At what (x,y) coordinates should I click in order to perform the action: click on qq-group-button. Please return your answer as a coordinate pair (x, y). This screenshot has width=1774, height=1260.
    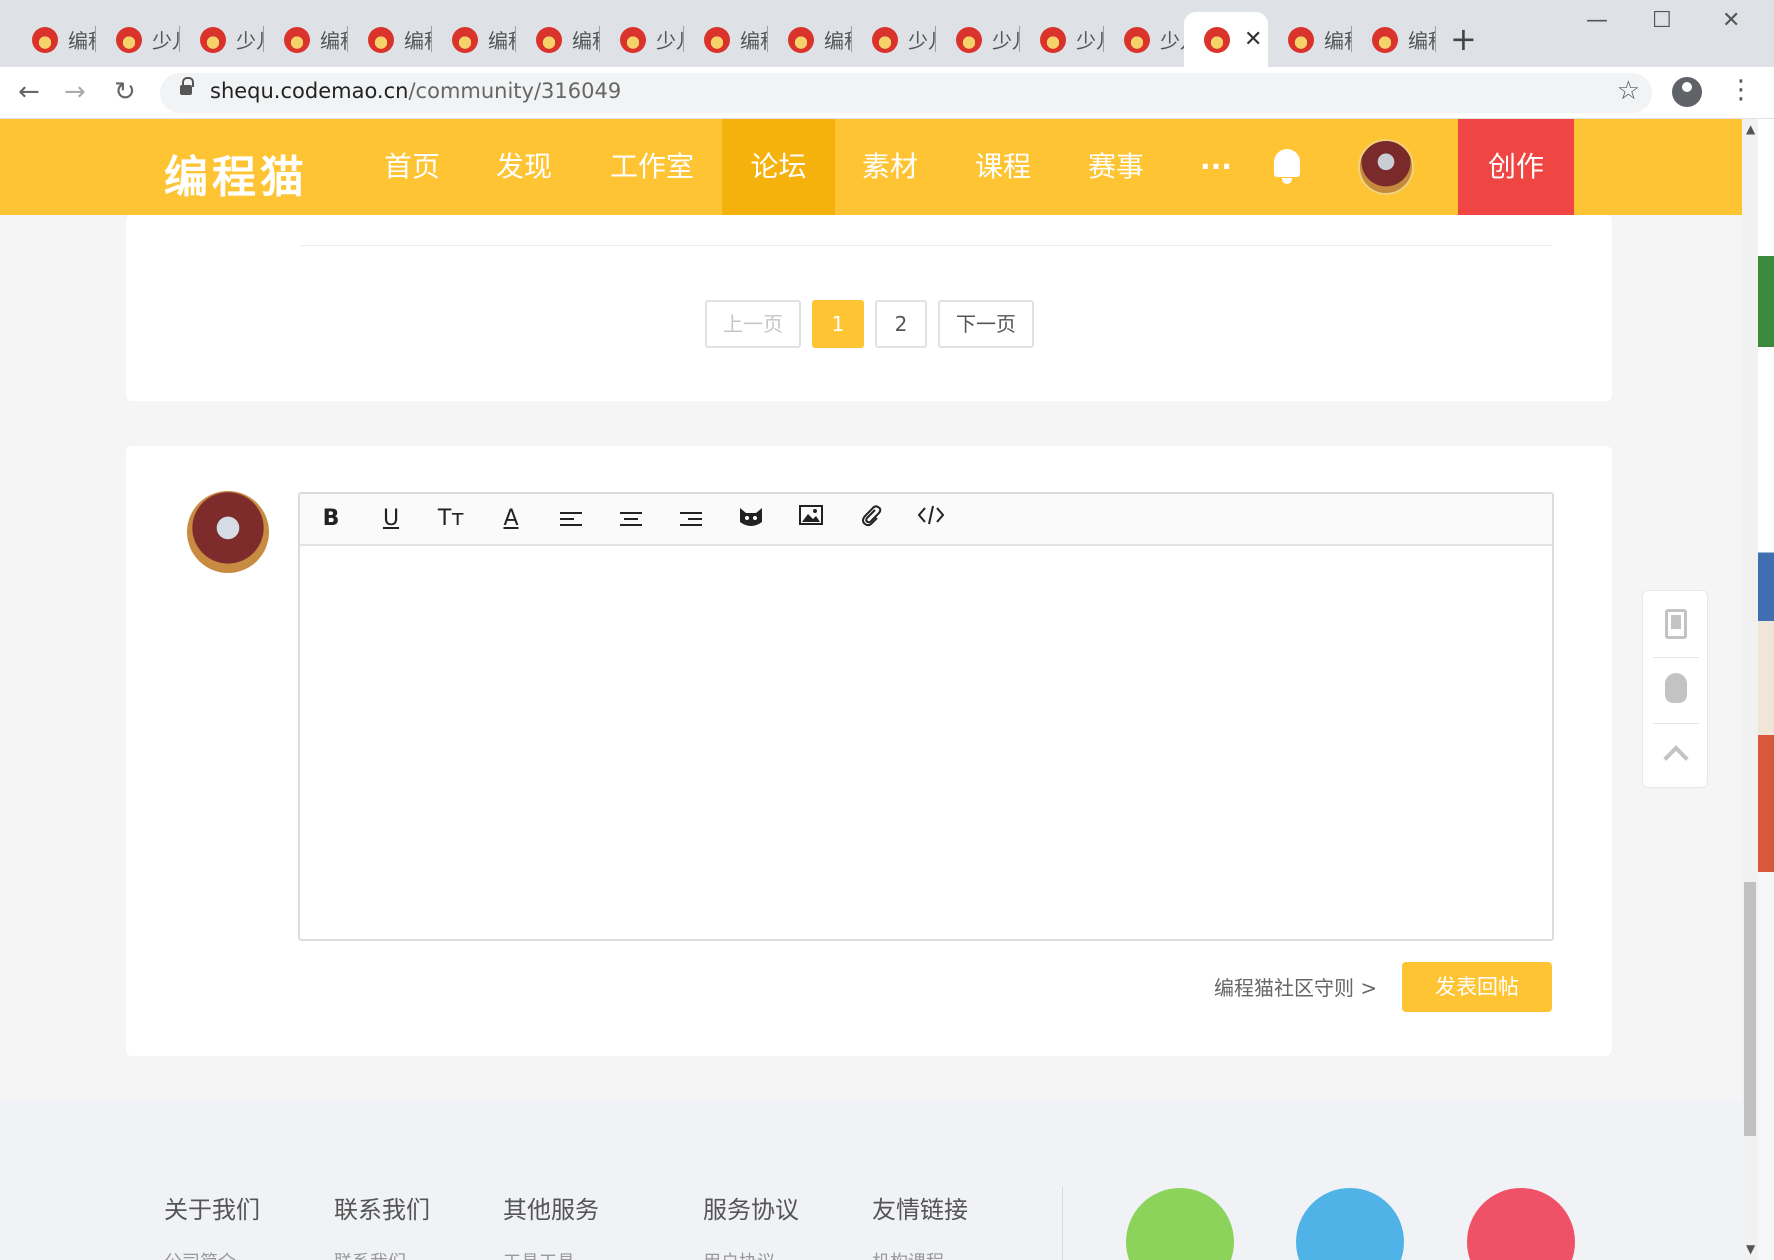
    Looking at the image, I should click on (1676, 690).